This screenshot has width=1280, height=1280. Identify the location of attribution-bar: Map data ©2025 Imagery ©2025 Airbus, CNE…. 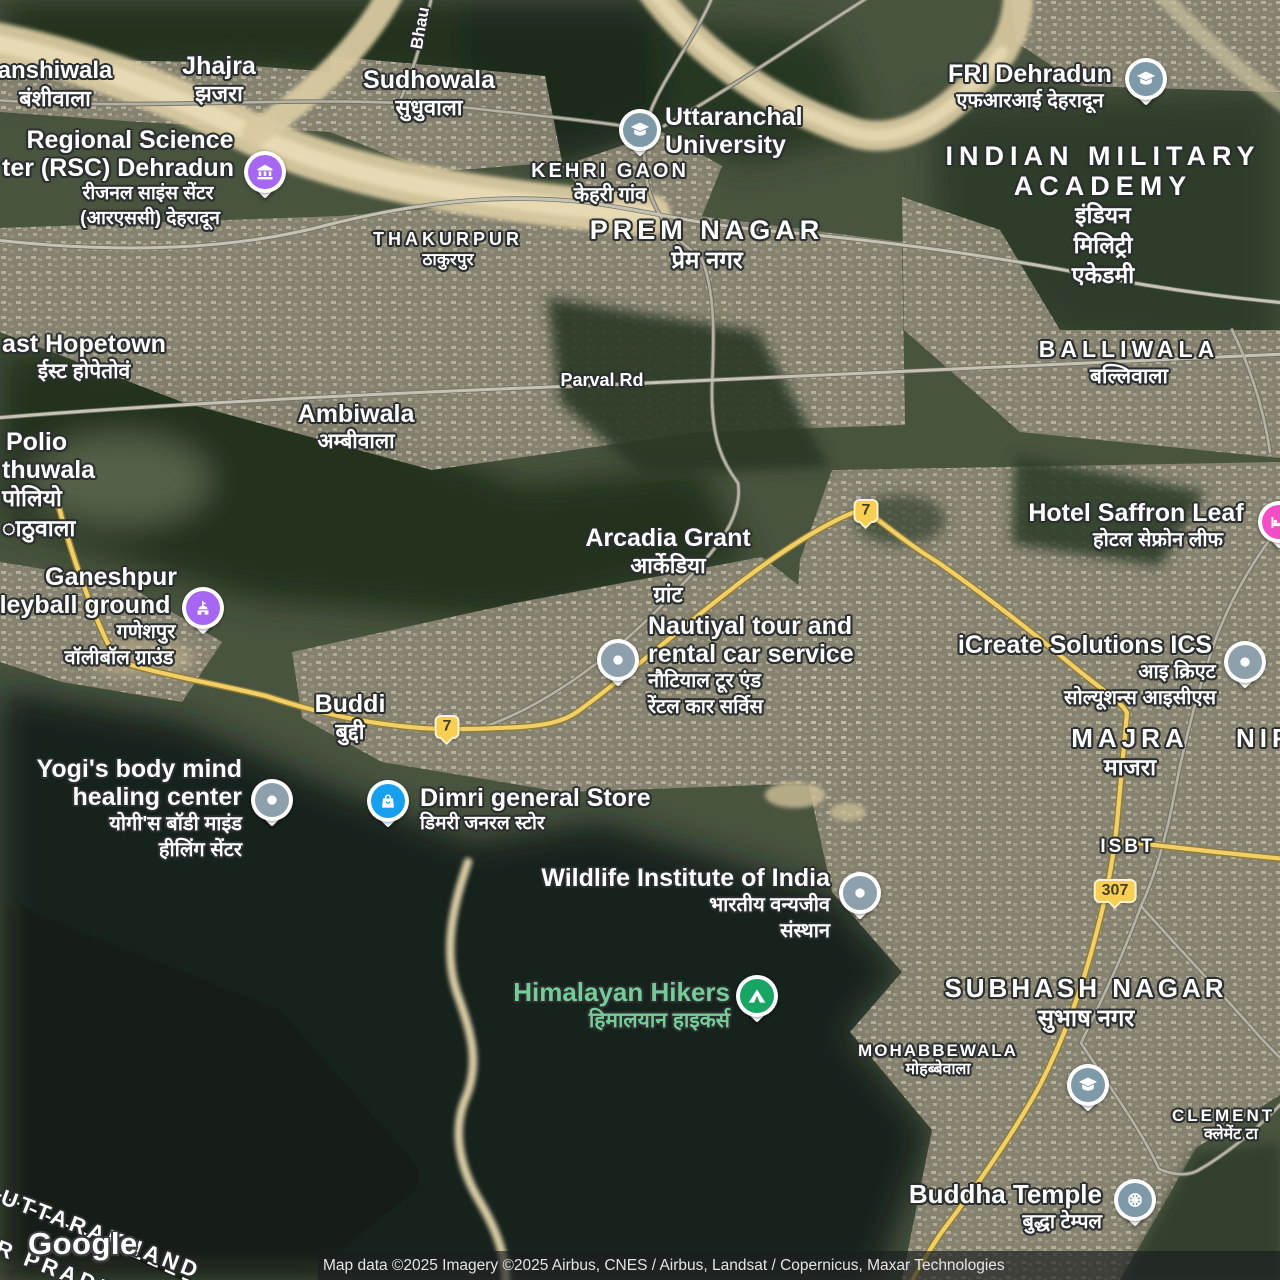
(799, 1265).